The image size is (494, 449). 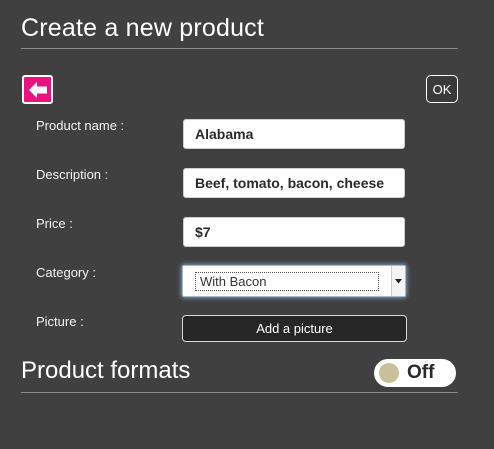 I want to click on product-formats-title: Product formats, so click(x=106, y=370).